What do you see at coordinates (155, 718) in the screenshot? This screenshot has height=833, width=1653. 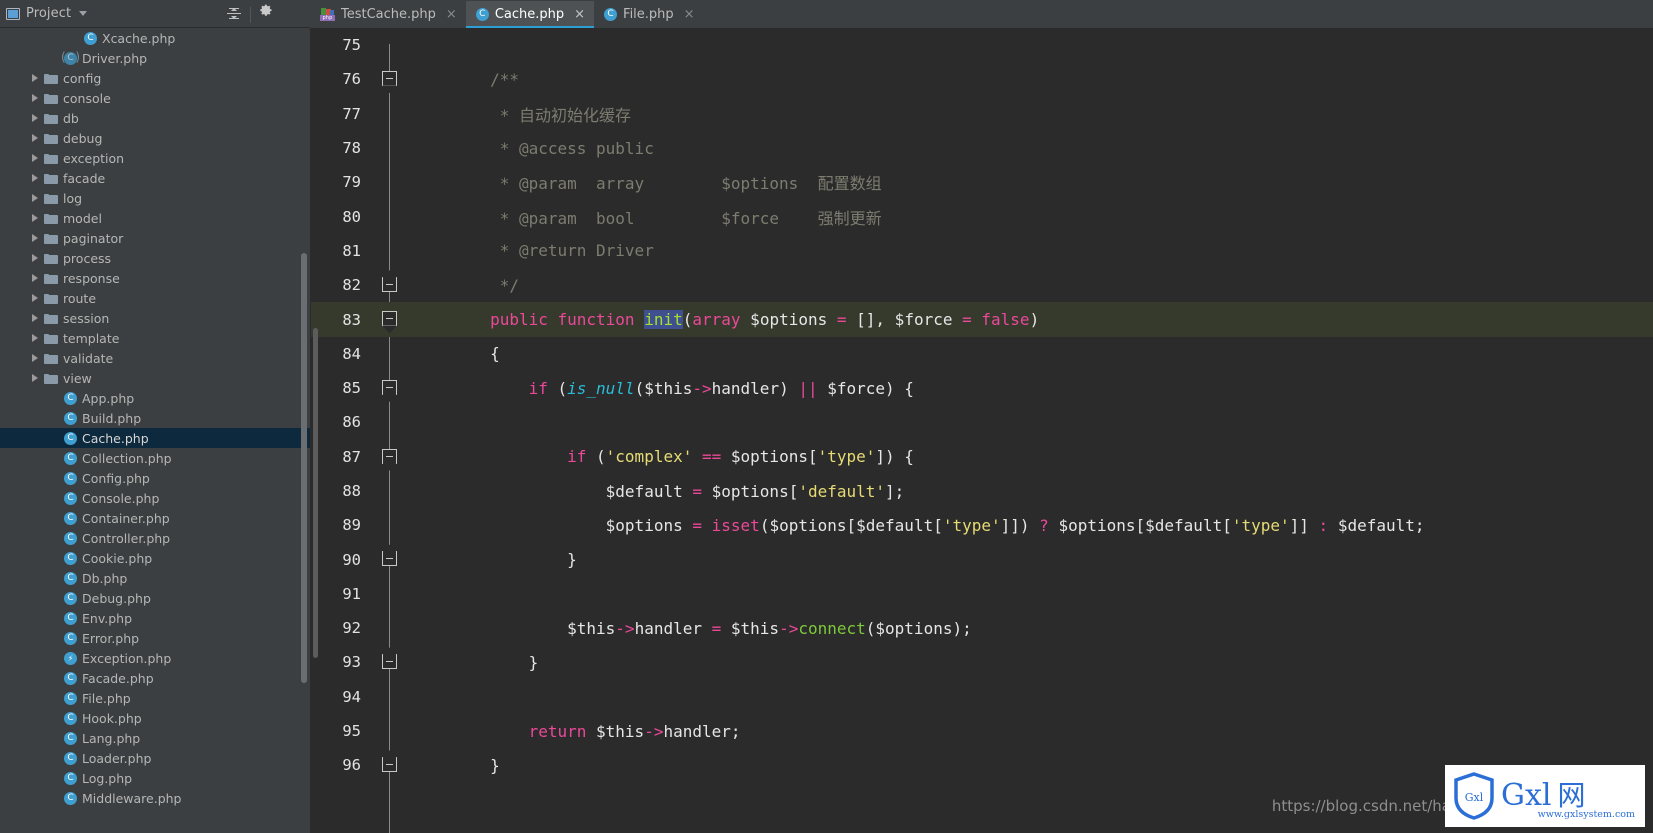 I see `tree-item-hook-php: C Hook.php` at bounding box center [155, 718].